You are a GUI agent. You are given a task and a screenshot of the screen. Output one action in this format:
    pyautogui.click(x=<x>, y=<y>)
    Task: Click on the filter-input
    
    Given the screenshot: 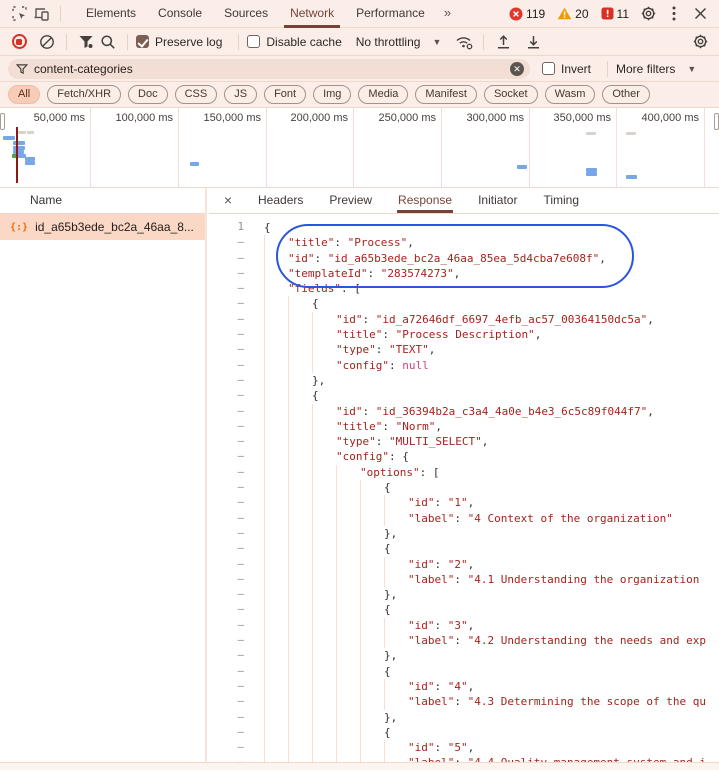 What is the action you would take?
    pyautogui.click(x=272, y=68)
    